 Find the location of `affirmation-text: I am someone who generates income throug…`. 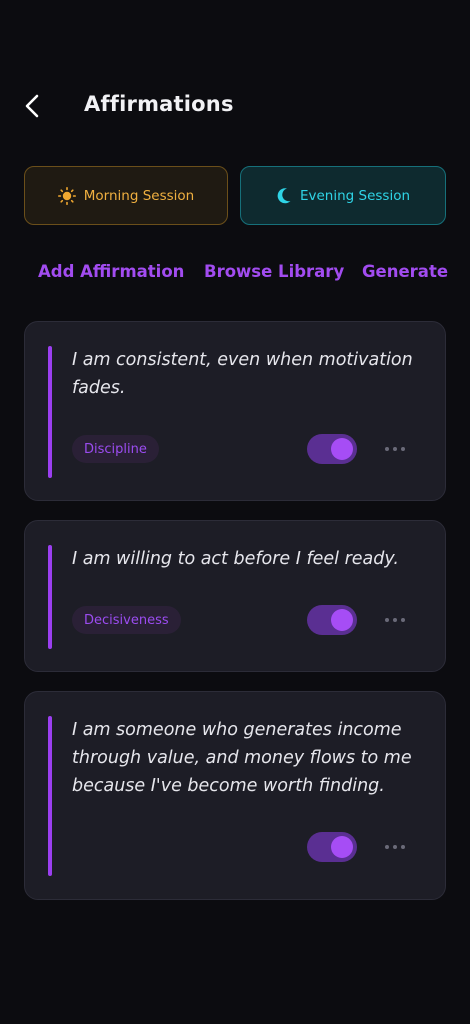

affirmation-text: I am someone who generates income throug… is located at coordinates (242, 758).